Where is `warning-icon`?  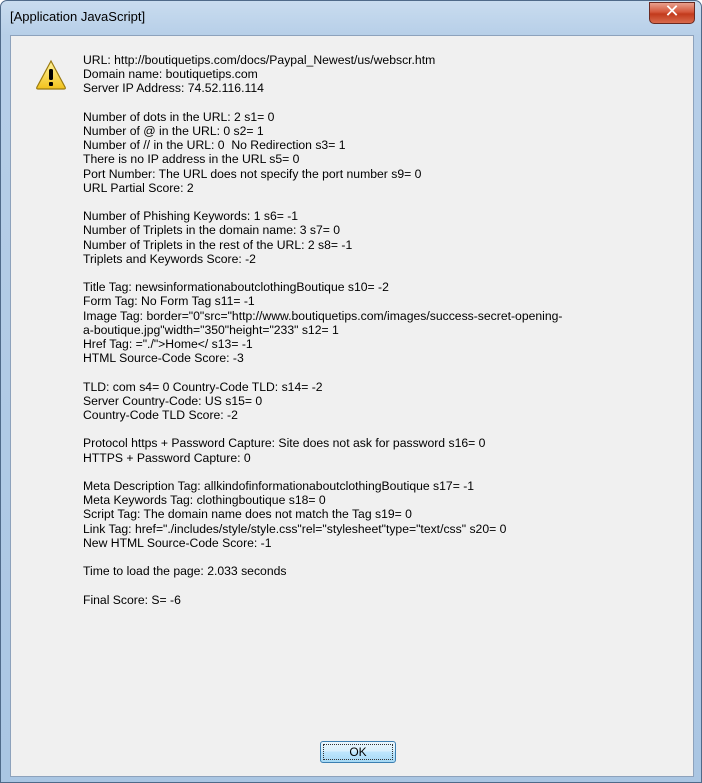 warning-icon is located at coordinates (51, 74).